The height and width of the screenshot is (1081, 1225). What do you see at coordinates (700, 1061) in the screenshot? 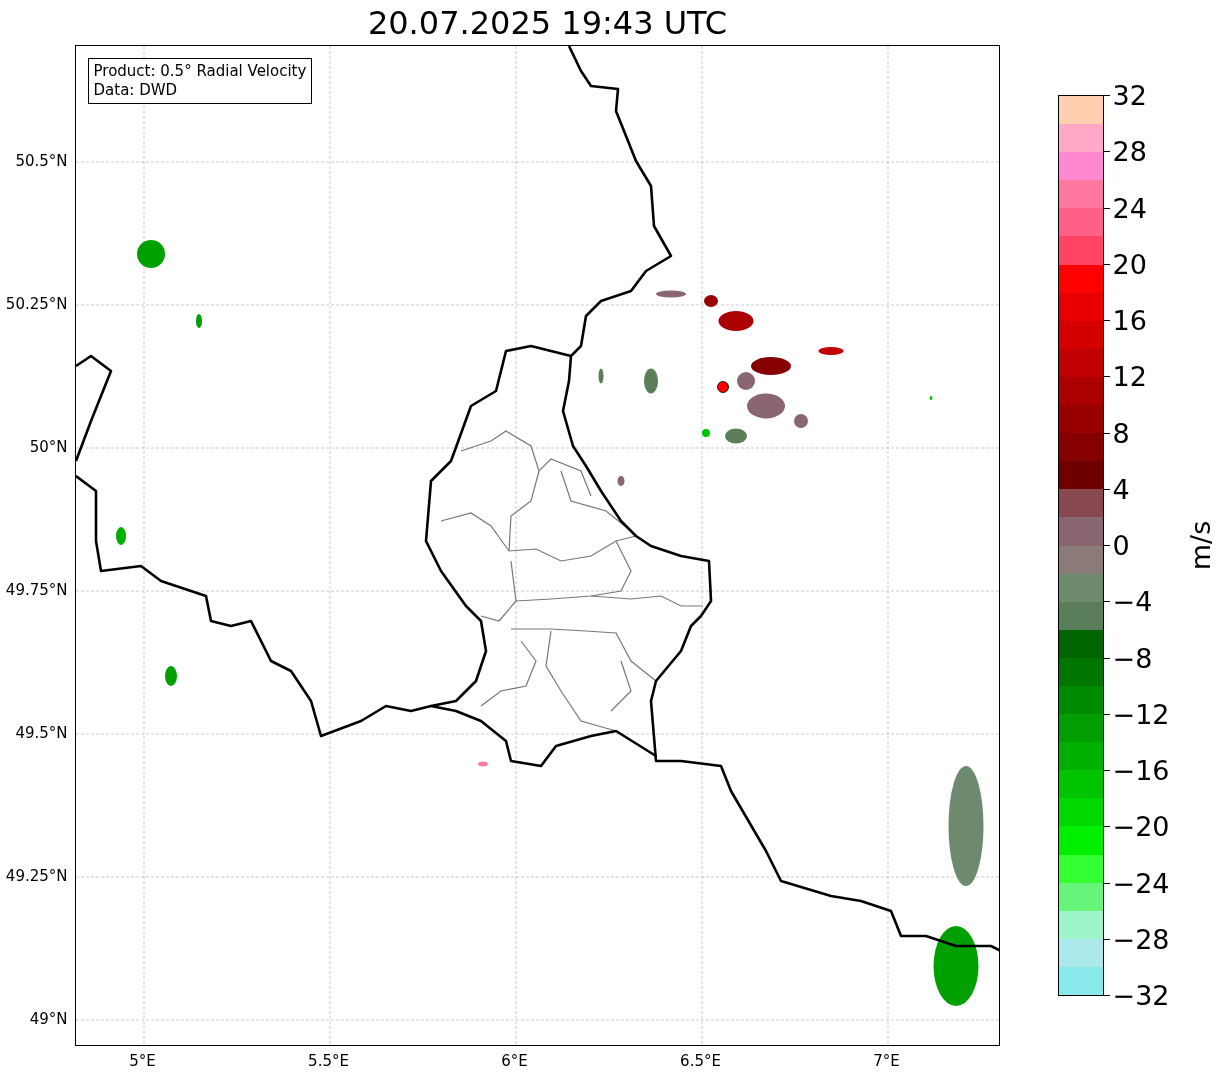
I see `longitude-label: 6.5°E` at bounding box center [700, 1061].